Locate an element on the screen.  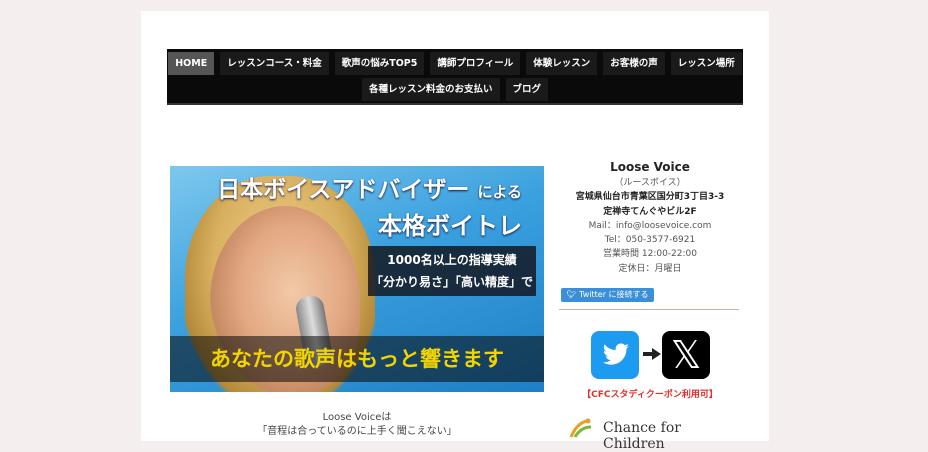
nav-row-2: 各種レッスン料金のお支払い ブログ is located at coordinates (455, 89).